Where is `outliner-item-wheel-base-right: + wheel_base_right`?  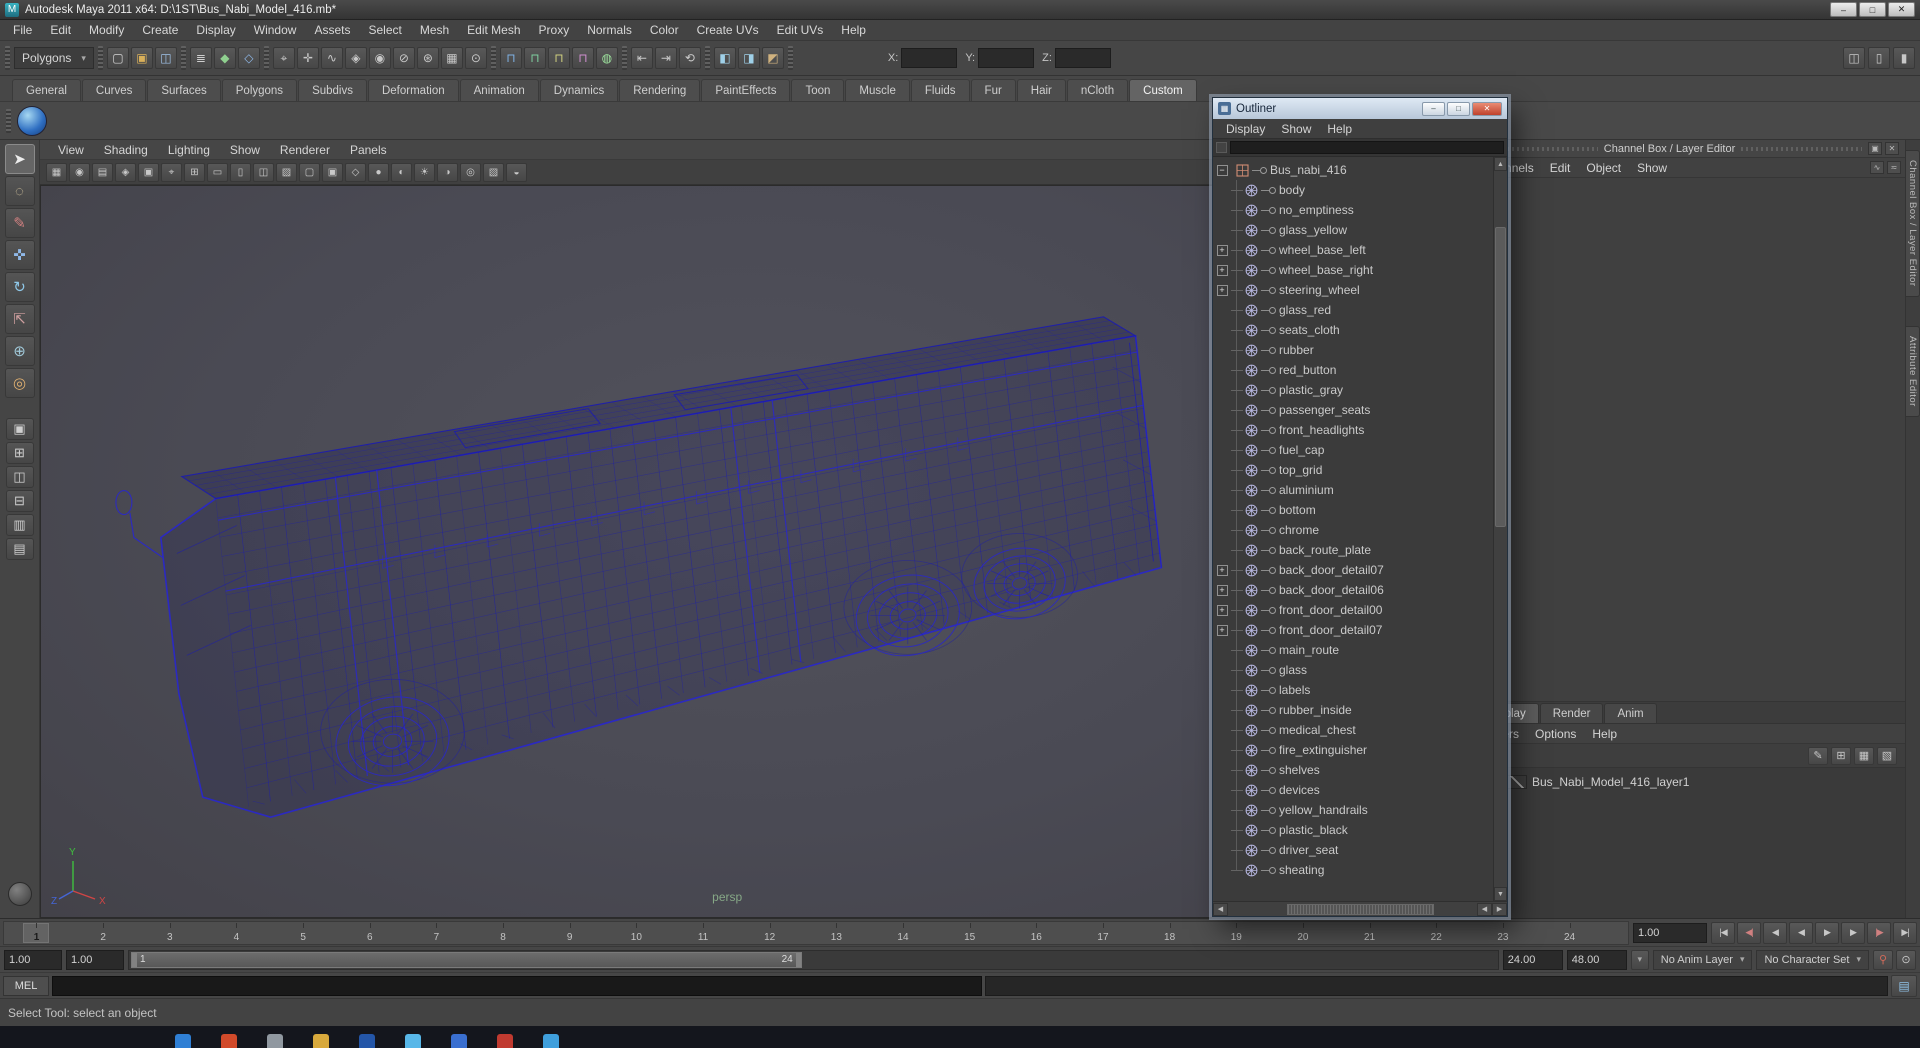 outliner-item-wheel-base-right: + wheel_base_right is located at coordinates (1360, 270).